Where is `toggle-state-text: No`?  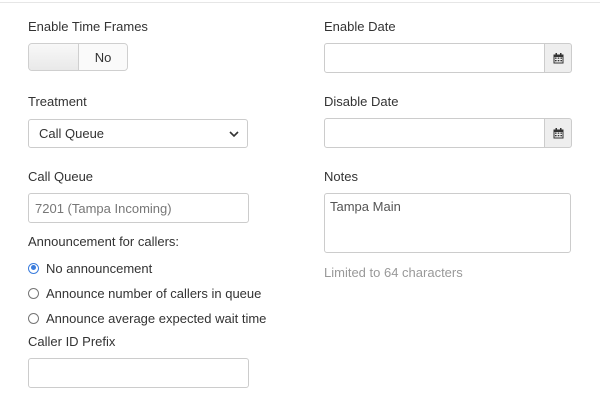
toggle-state-text: No is located at coordinates (103, 57).